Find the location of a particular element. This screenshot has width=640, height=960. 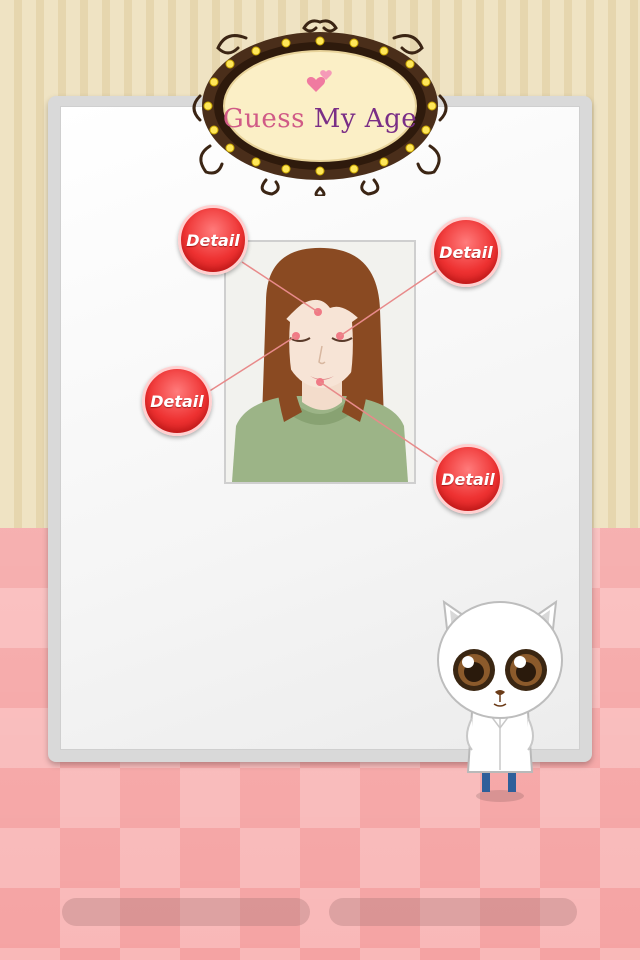

bottom-bar-right is located at coordinates (453, 912).